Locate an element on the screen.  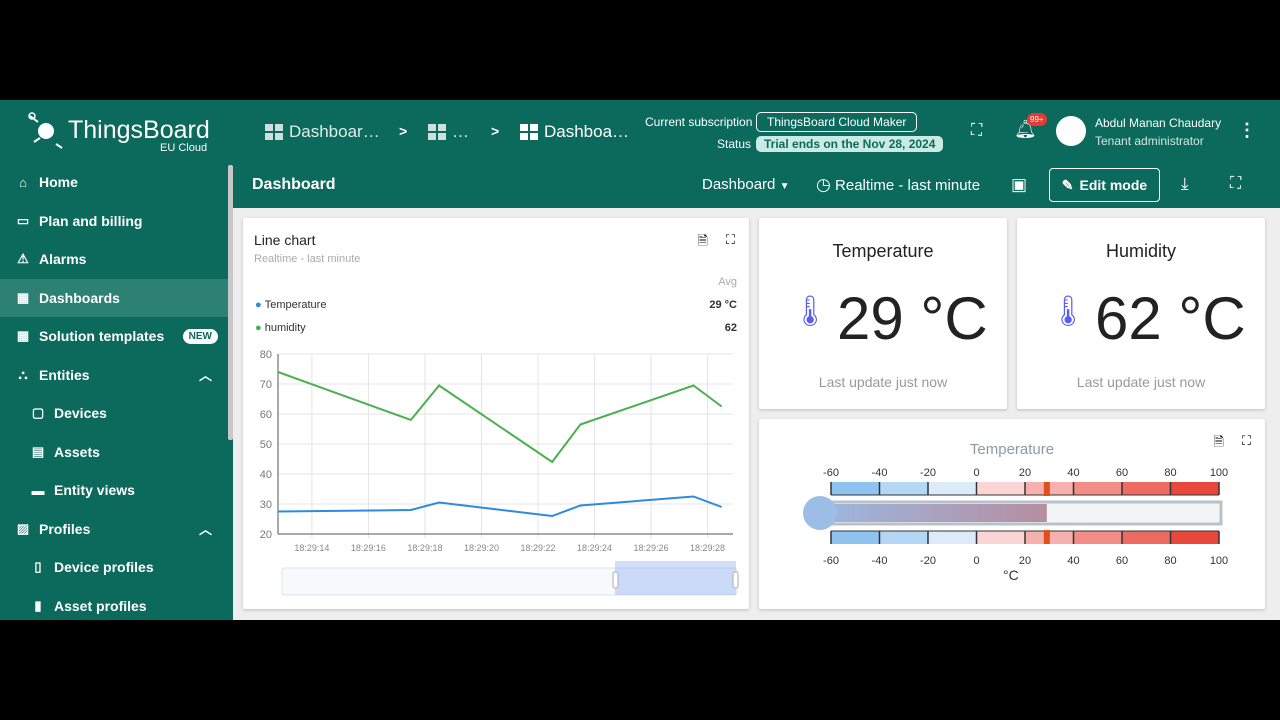
sidebar-item-profiles: ▨ Profiles ︿ is located at coordinates (114, 529).